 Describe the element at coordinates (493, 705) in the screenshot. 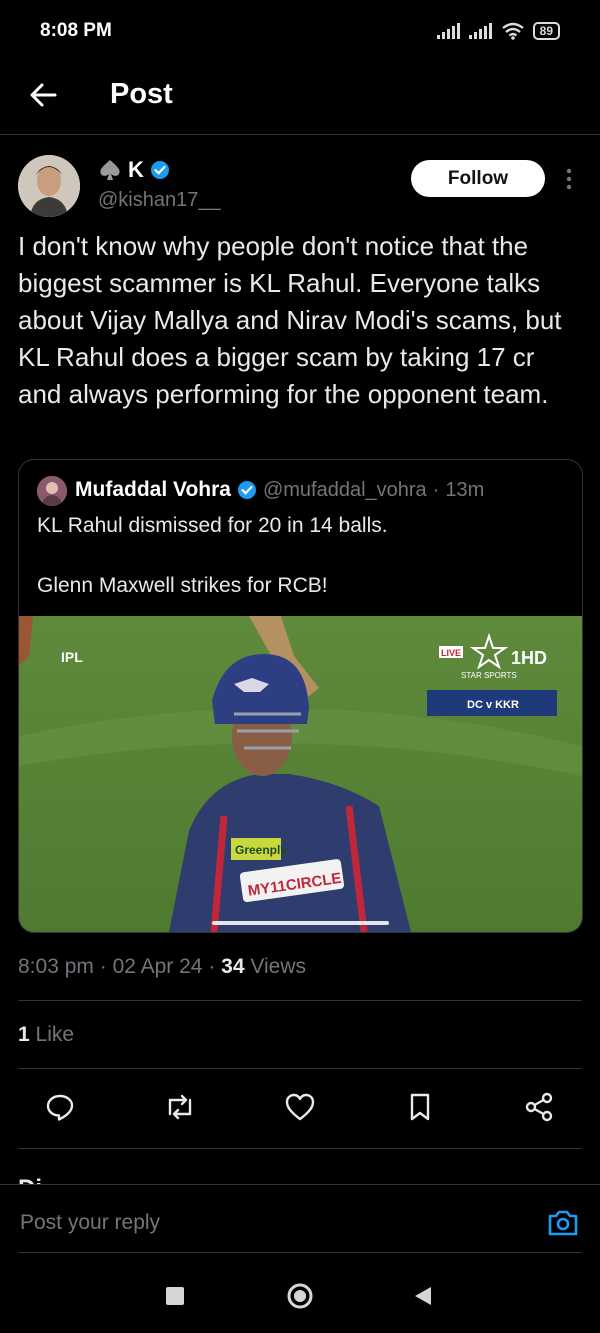

I see `matchup-label: DC v KKR` at that location.